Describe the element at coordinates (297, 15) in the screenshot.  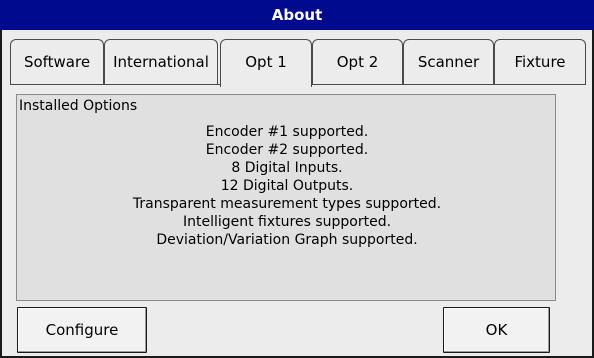
I see `window-title: About` at that location.